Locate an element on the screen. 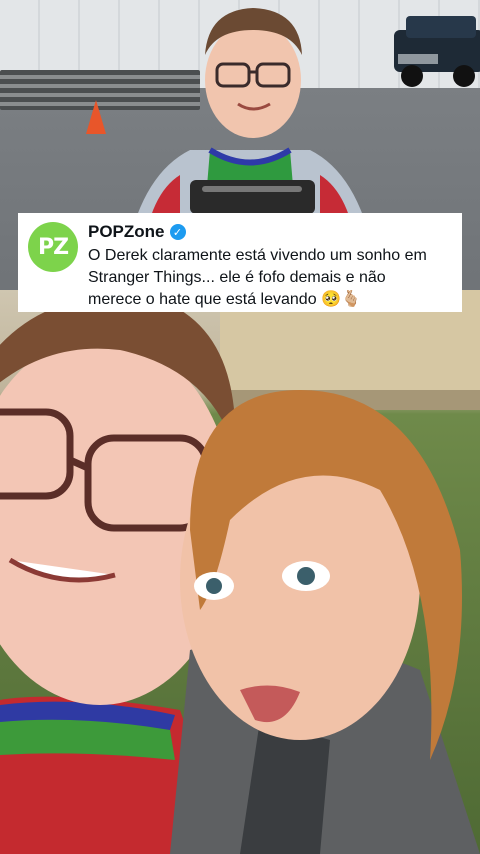 Image resolution: width=480 pixels, height=854 pixels. author-avatar: PZ is located at coordinates (53, 247).